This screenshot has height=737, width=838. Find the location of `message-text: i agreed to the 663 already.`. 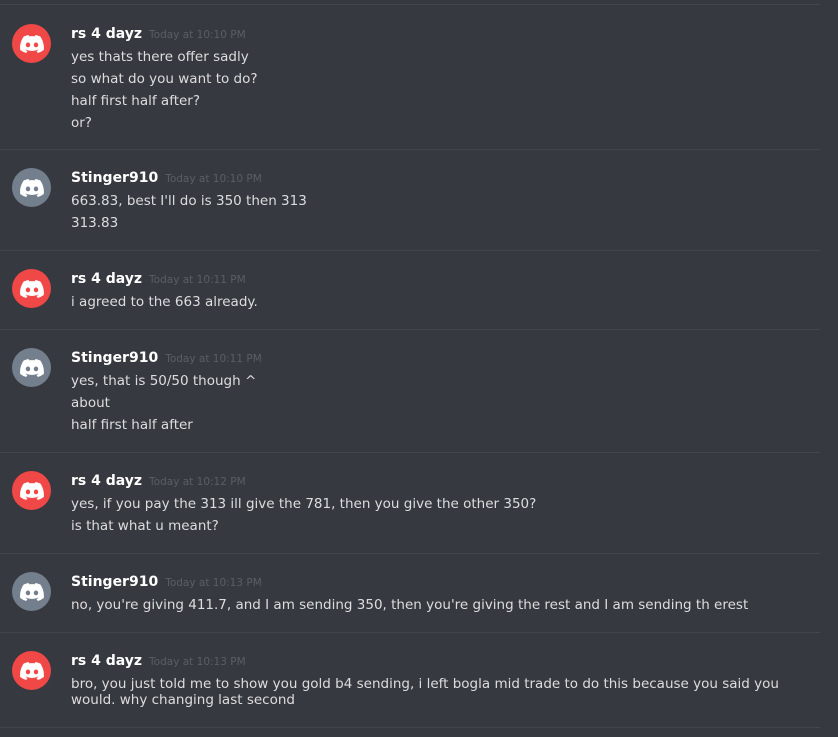

message-text: i agreed to the 663 already. is located at coordinates (164, 302).